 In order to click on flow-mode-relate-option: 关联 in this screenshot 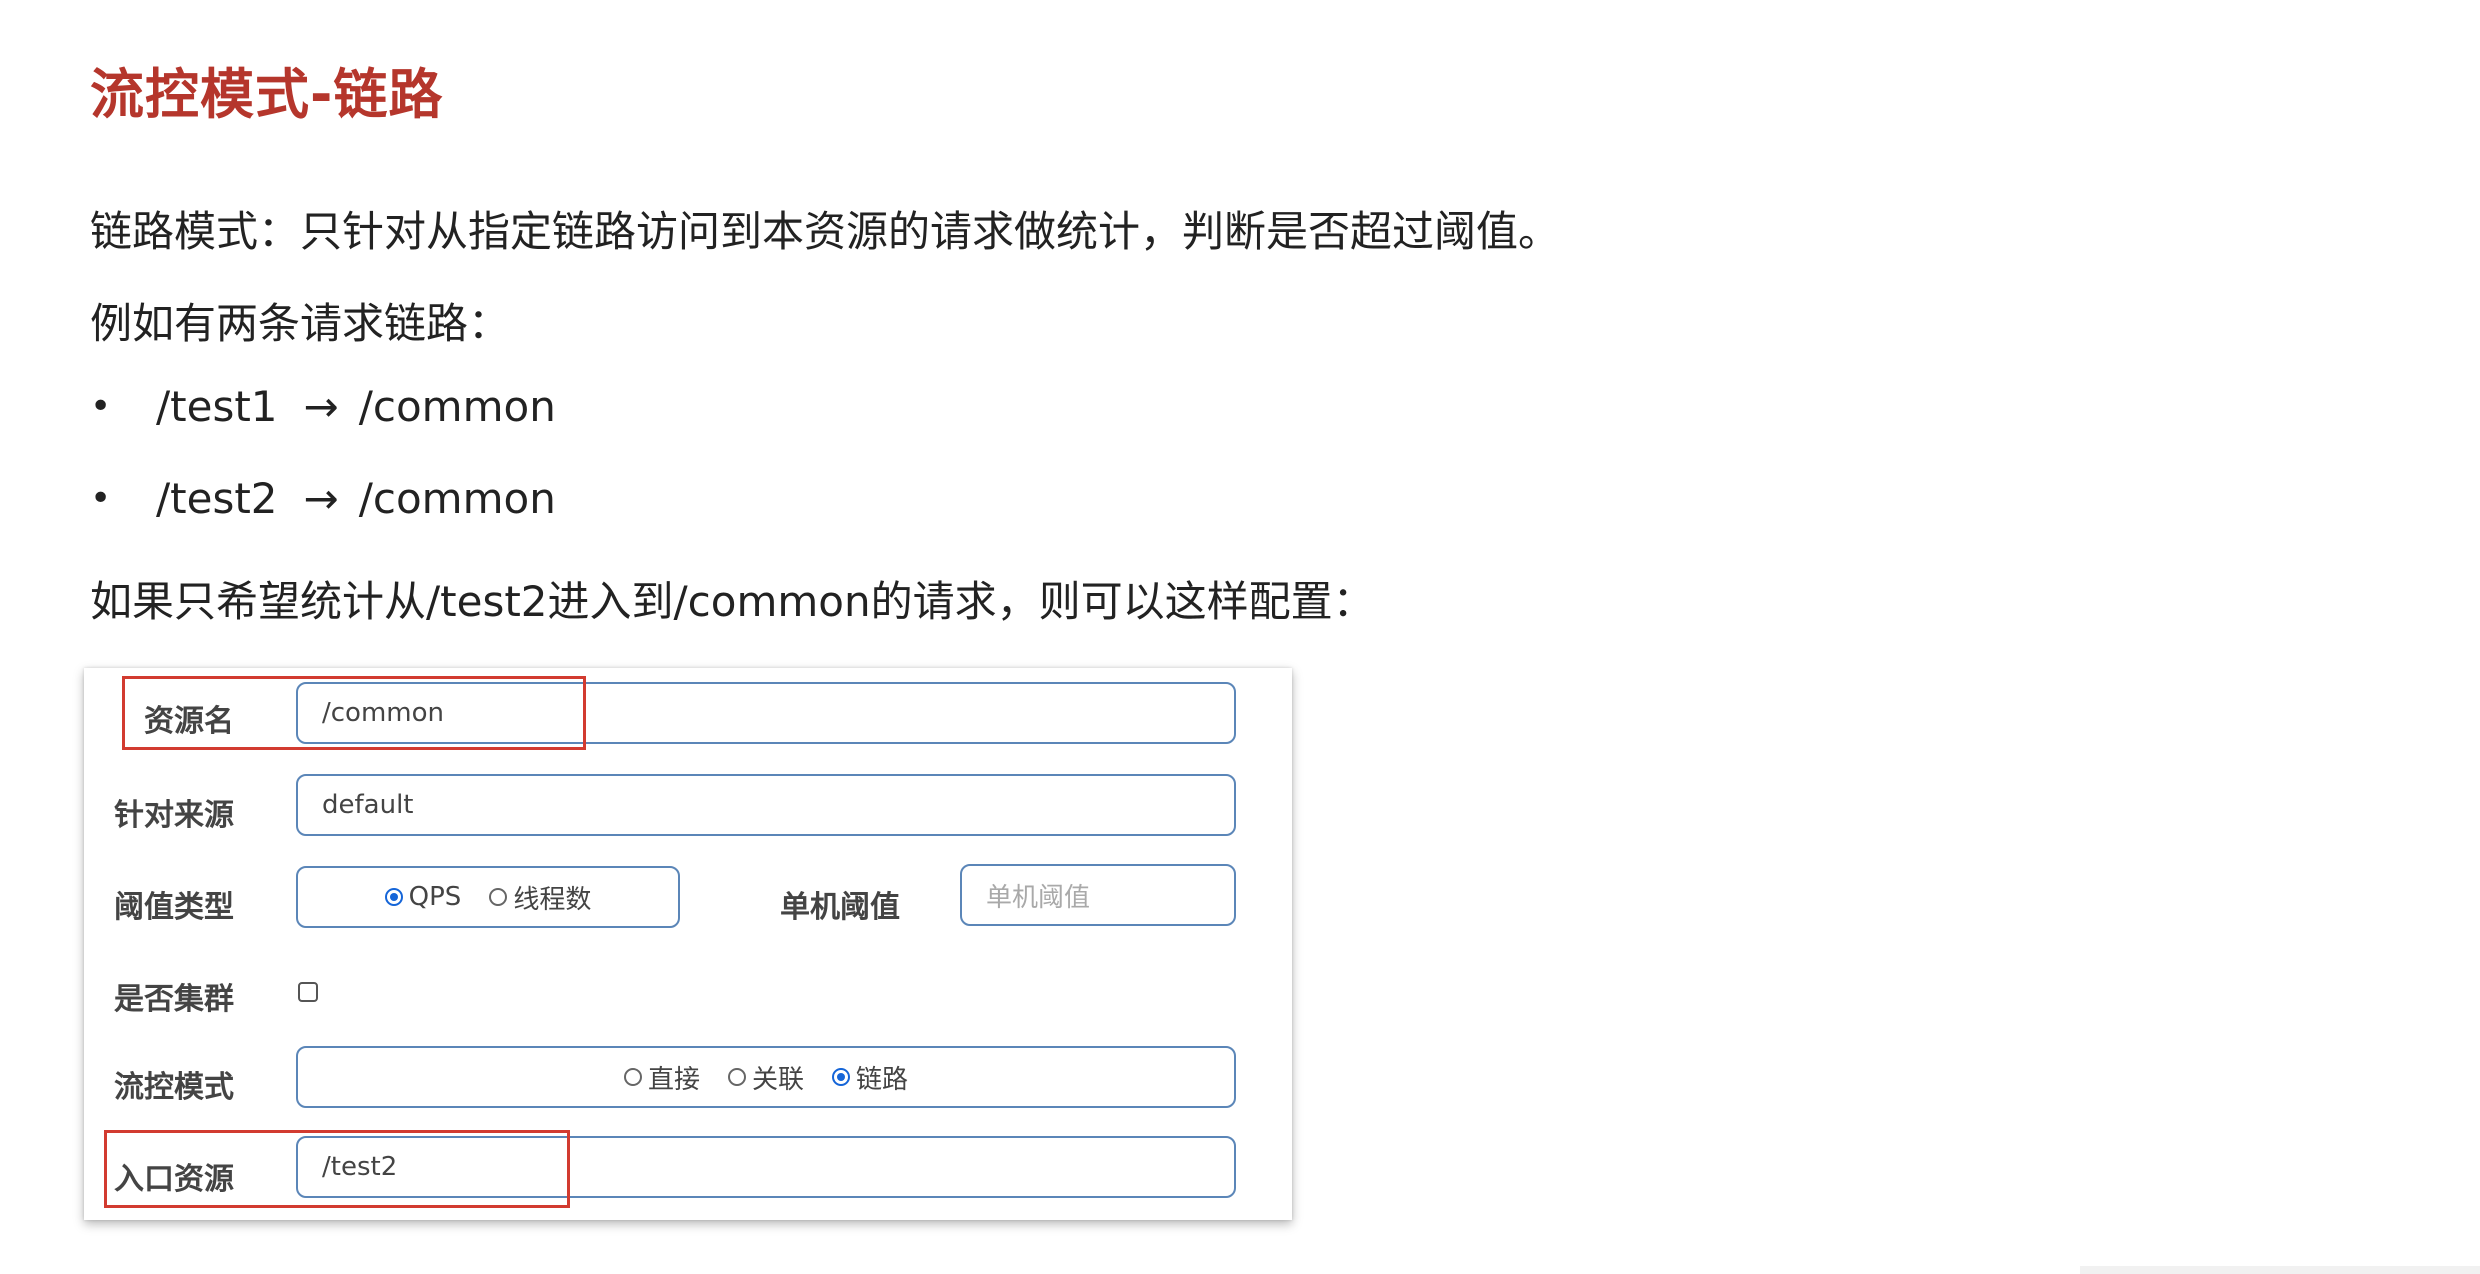, I will do `click(765, 1077)`.